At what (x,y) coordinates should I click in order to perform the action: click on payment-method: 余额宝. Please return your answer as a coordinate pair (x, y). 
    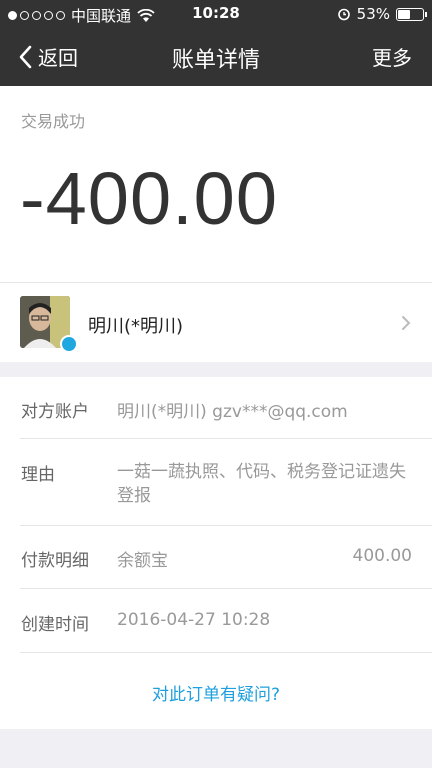
    Looking at the image, I should click on (142, 561).